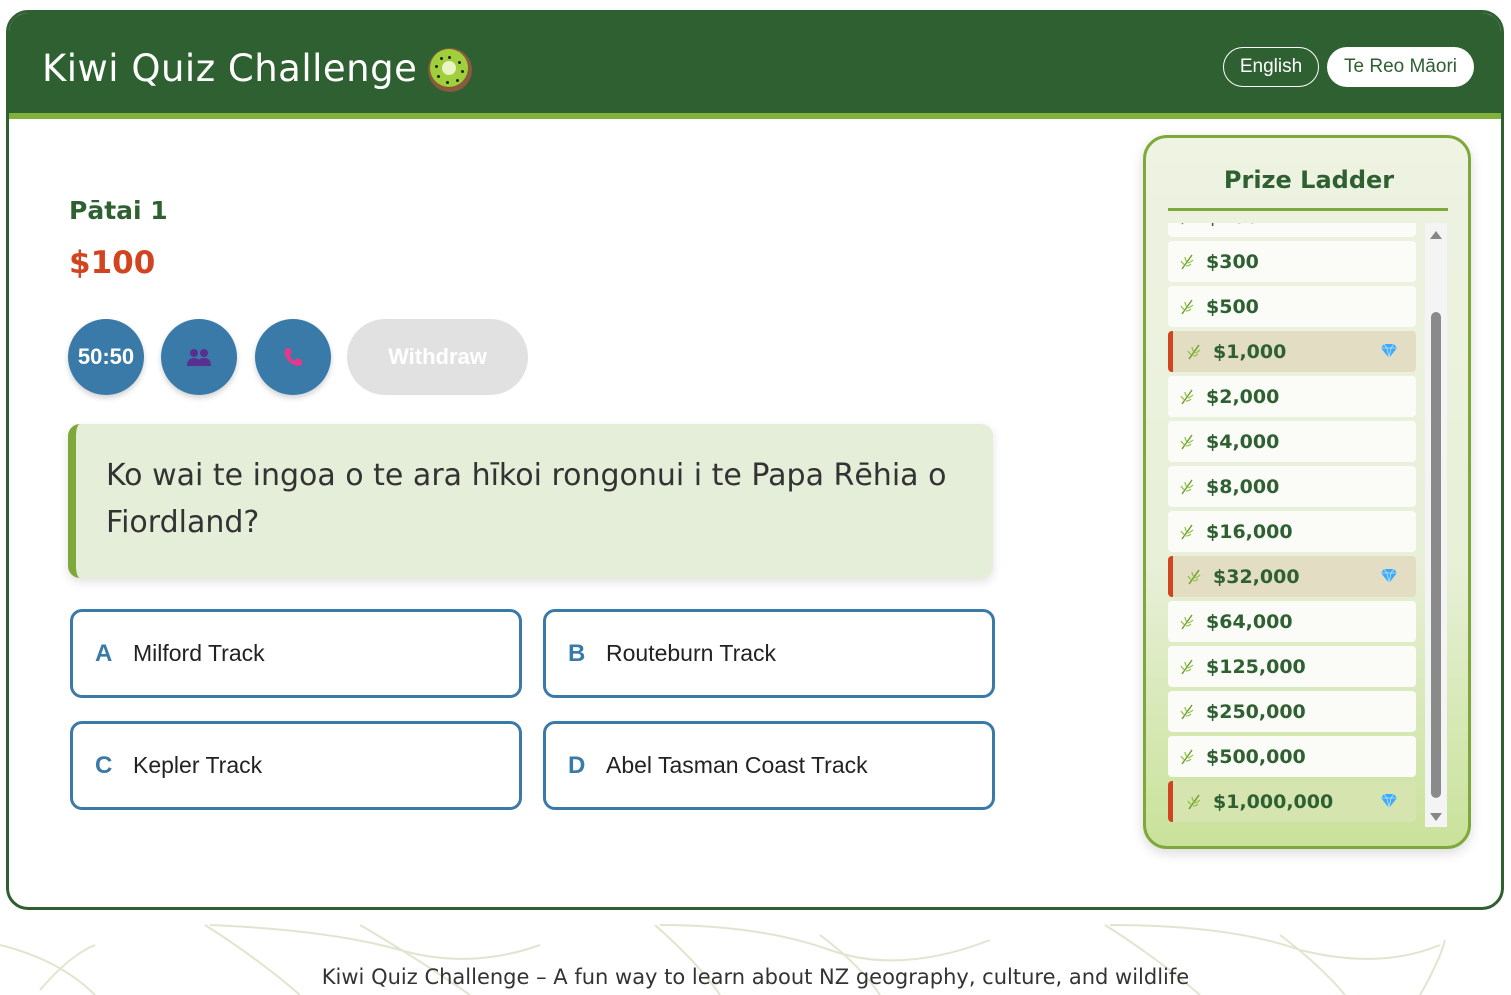 This screenshot has height=995, width=1511. What do you see at coordinates (1271, 67) in the screenshot?
I see `language-english-button: English` at bounding box center [1271, 67].